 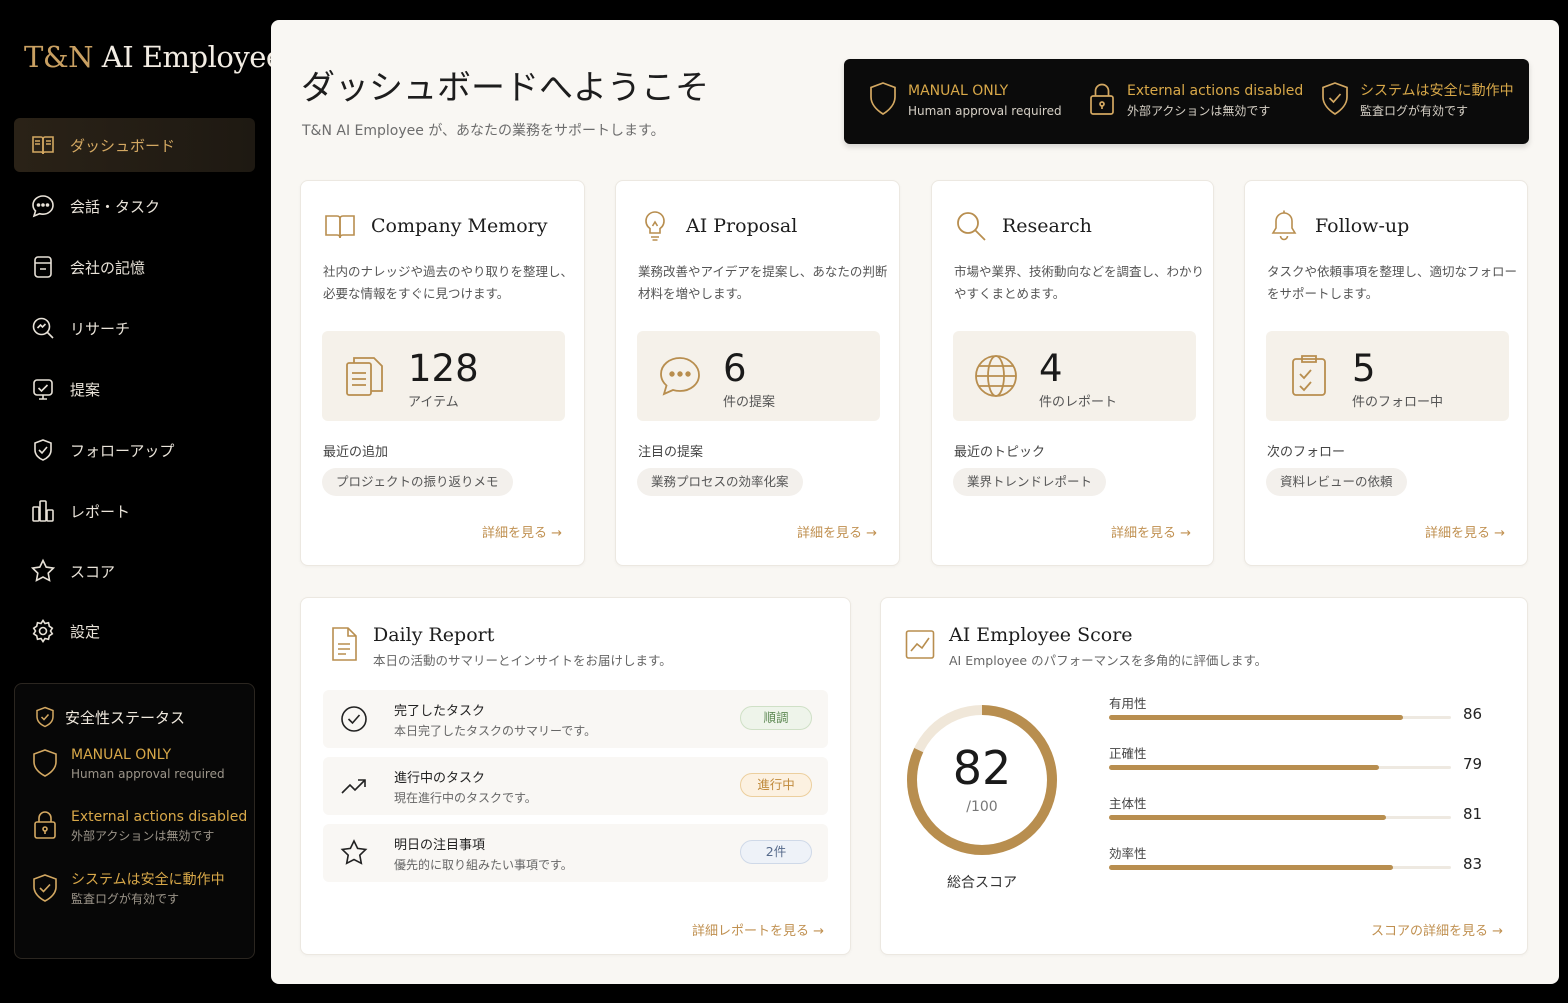 I want to click on card-section-label: 注目の提案, so click(x=671, y=452).